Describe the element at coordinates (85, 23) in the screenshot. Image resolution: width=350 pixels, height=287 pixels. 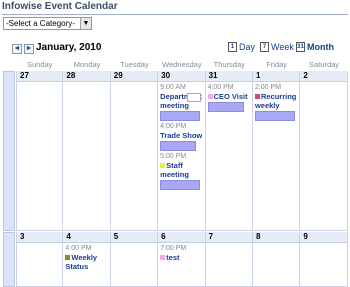
I see `chevron-down-icon: ▼` at that location.